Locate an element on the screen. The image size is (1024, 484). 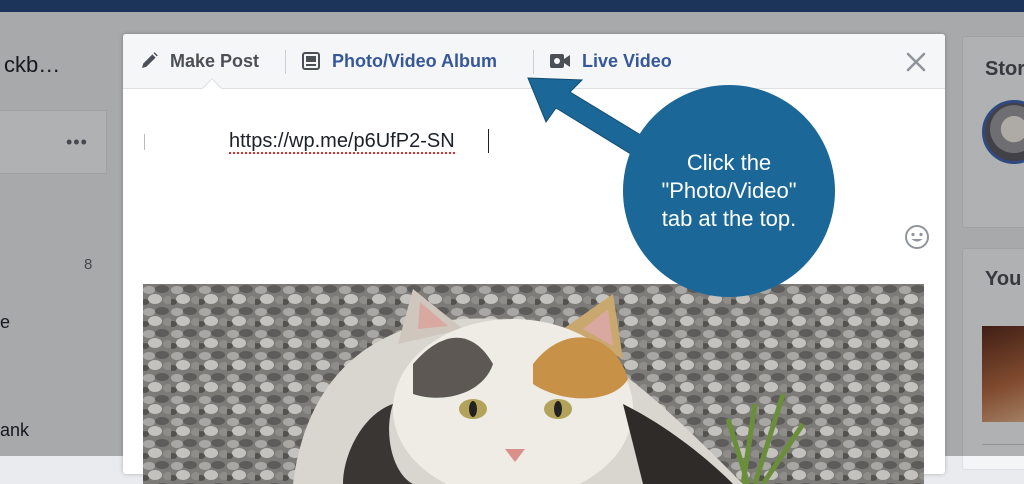
text-cursor is located at coordinates (488, 141).